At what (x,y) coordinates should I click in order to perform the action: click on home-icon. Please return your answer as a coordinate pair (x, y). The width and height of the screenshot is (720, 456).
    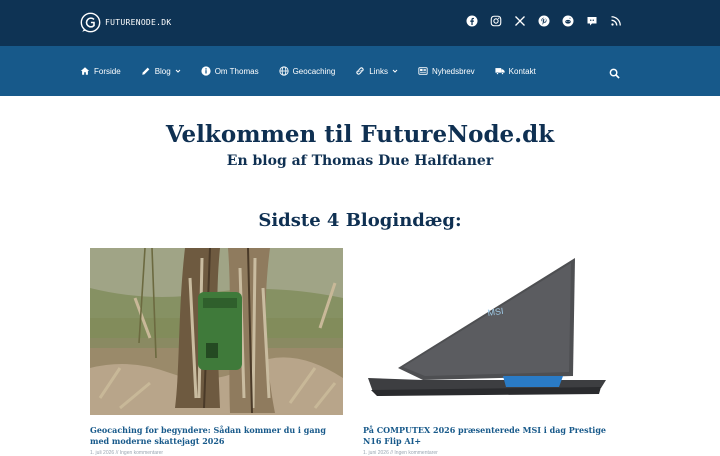
    Looking at the image, I should click on (85, 71).